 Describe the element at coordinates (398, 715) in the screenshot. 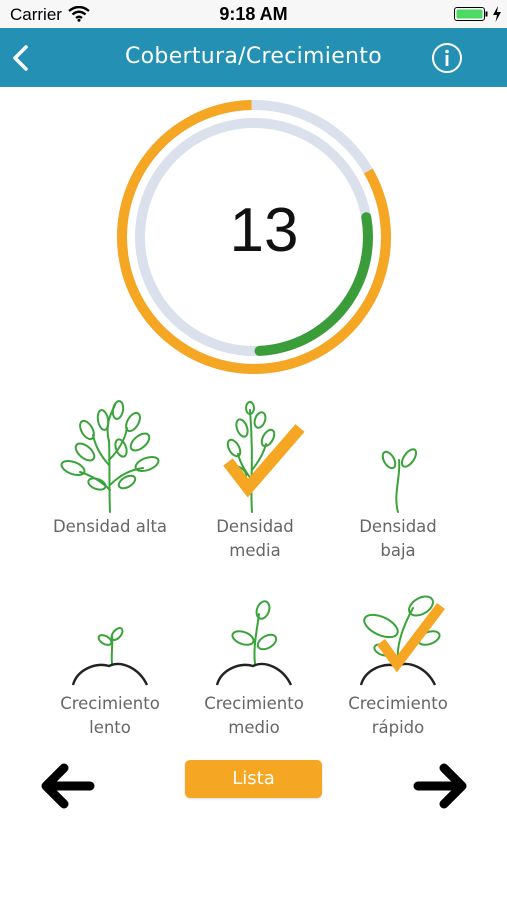

I see `option-label: Crecimiento rápido` at that location.